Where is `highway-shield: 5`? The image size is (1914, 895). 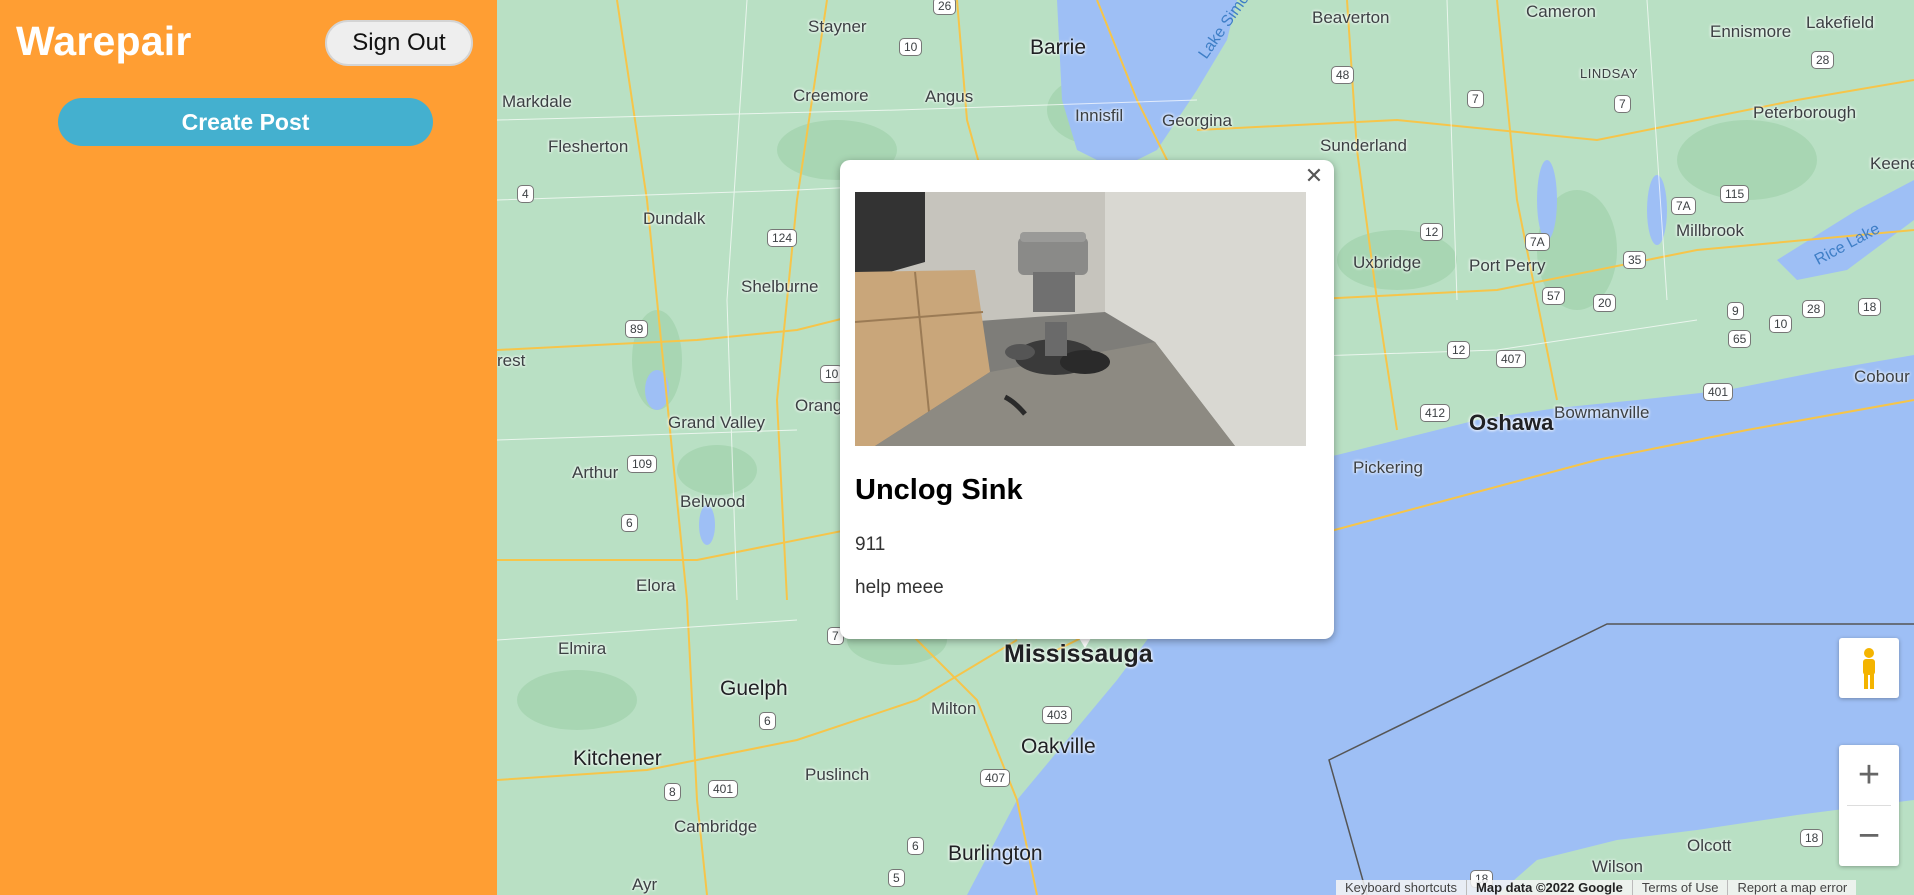
highway-shield: 5 is located at coordinates (896, 878).